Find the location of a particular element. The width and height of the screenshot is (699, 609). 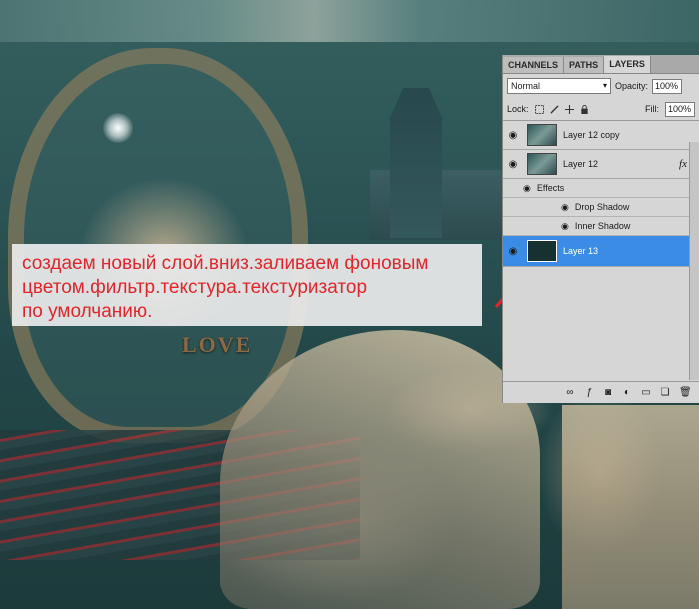

effect-name: Drop Shadow is located at coordinates (602, 207).